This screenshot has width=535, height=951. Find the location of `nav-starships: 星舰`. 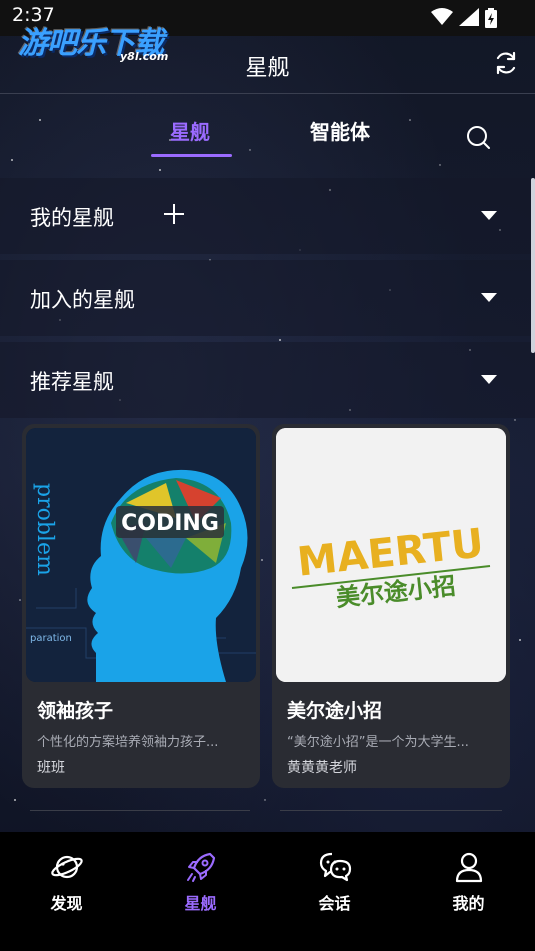

nav-starships: 星舰 is located at coordinates (200, 877).